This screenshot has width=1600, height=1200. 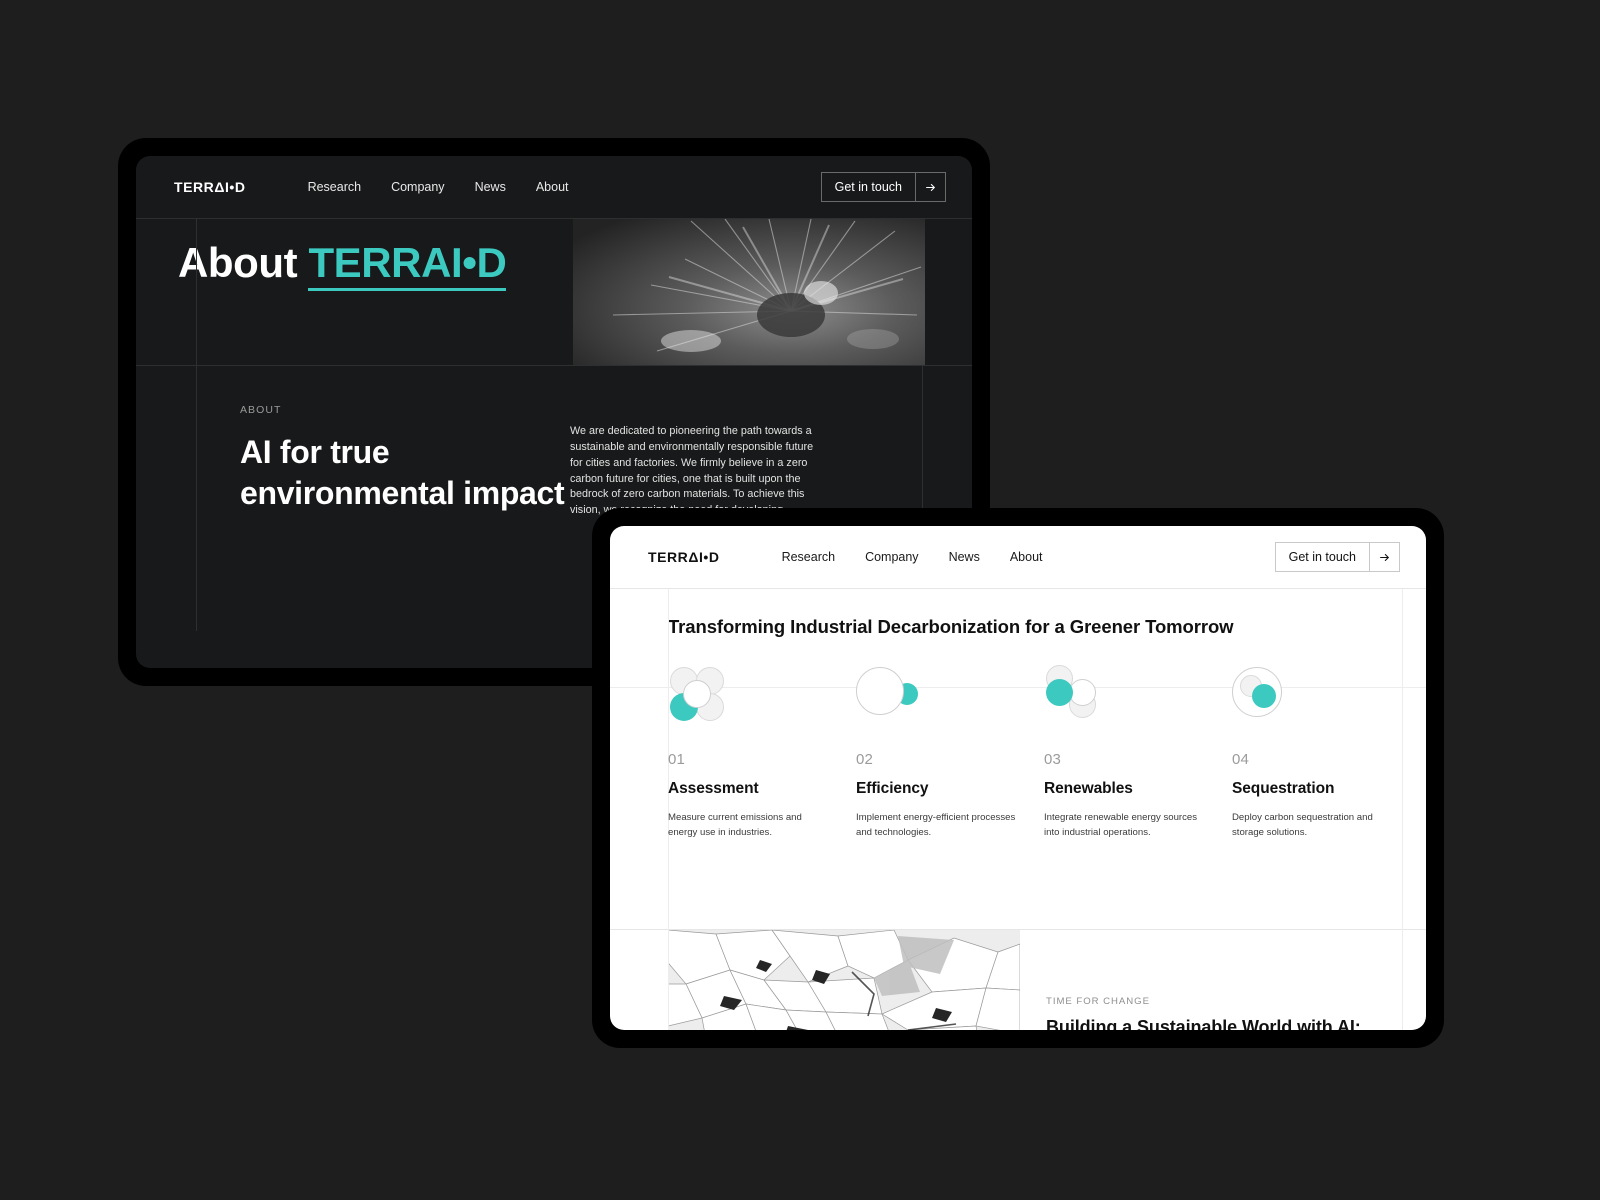 I want to click on ice-floe-image, so click(x=844, y=980).